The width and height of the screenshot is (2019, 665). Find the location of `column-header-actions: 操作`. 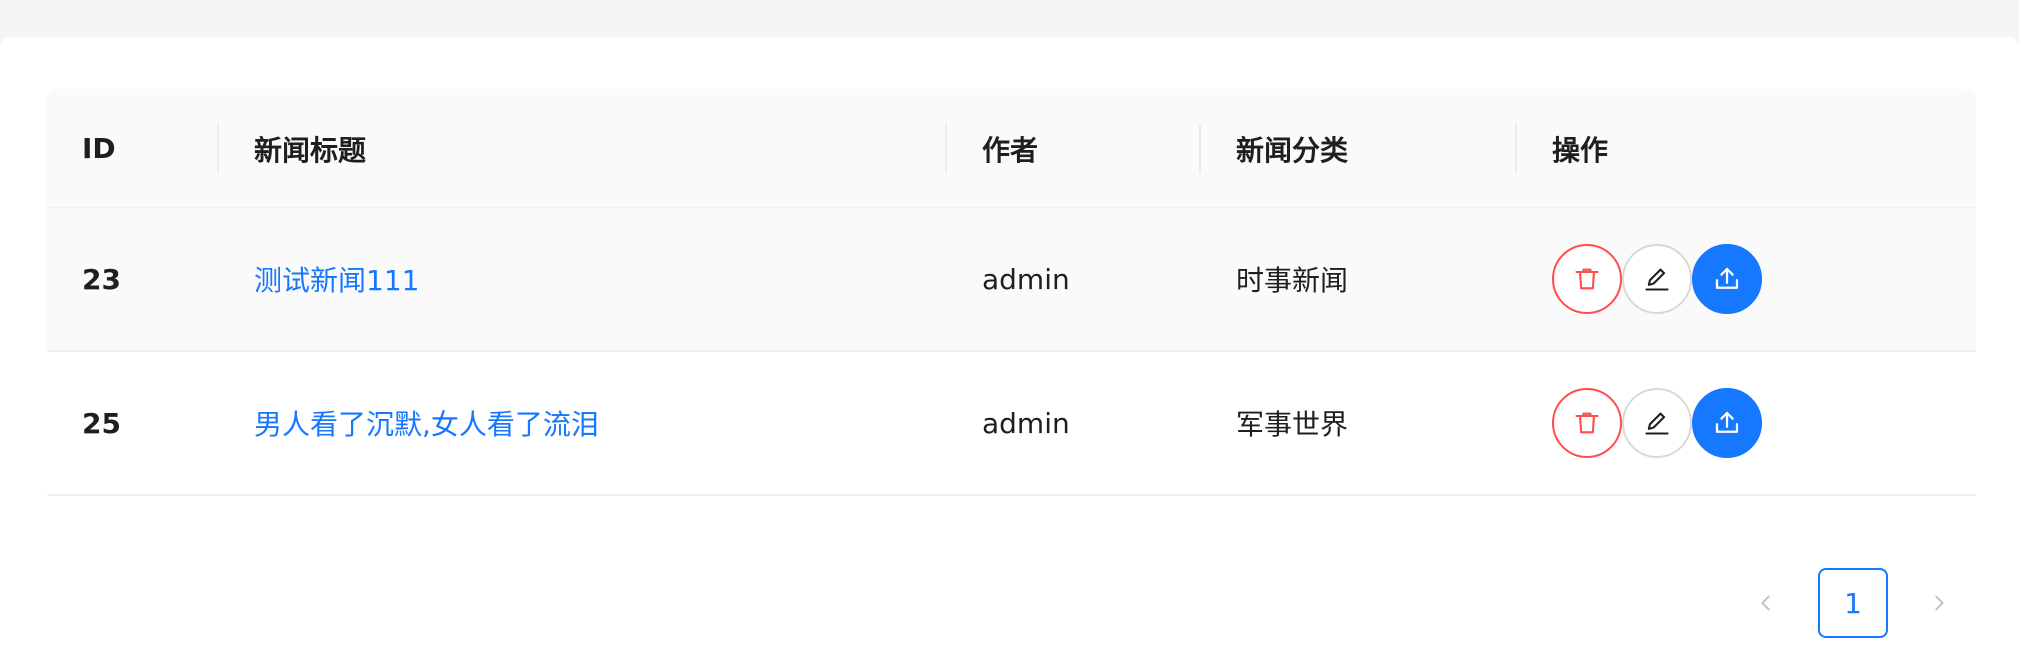

column-header-actions: 操作 is located at coordinates (1580, 150).